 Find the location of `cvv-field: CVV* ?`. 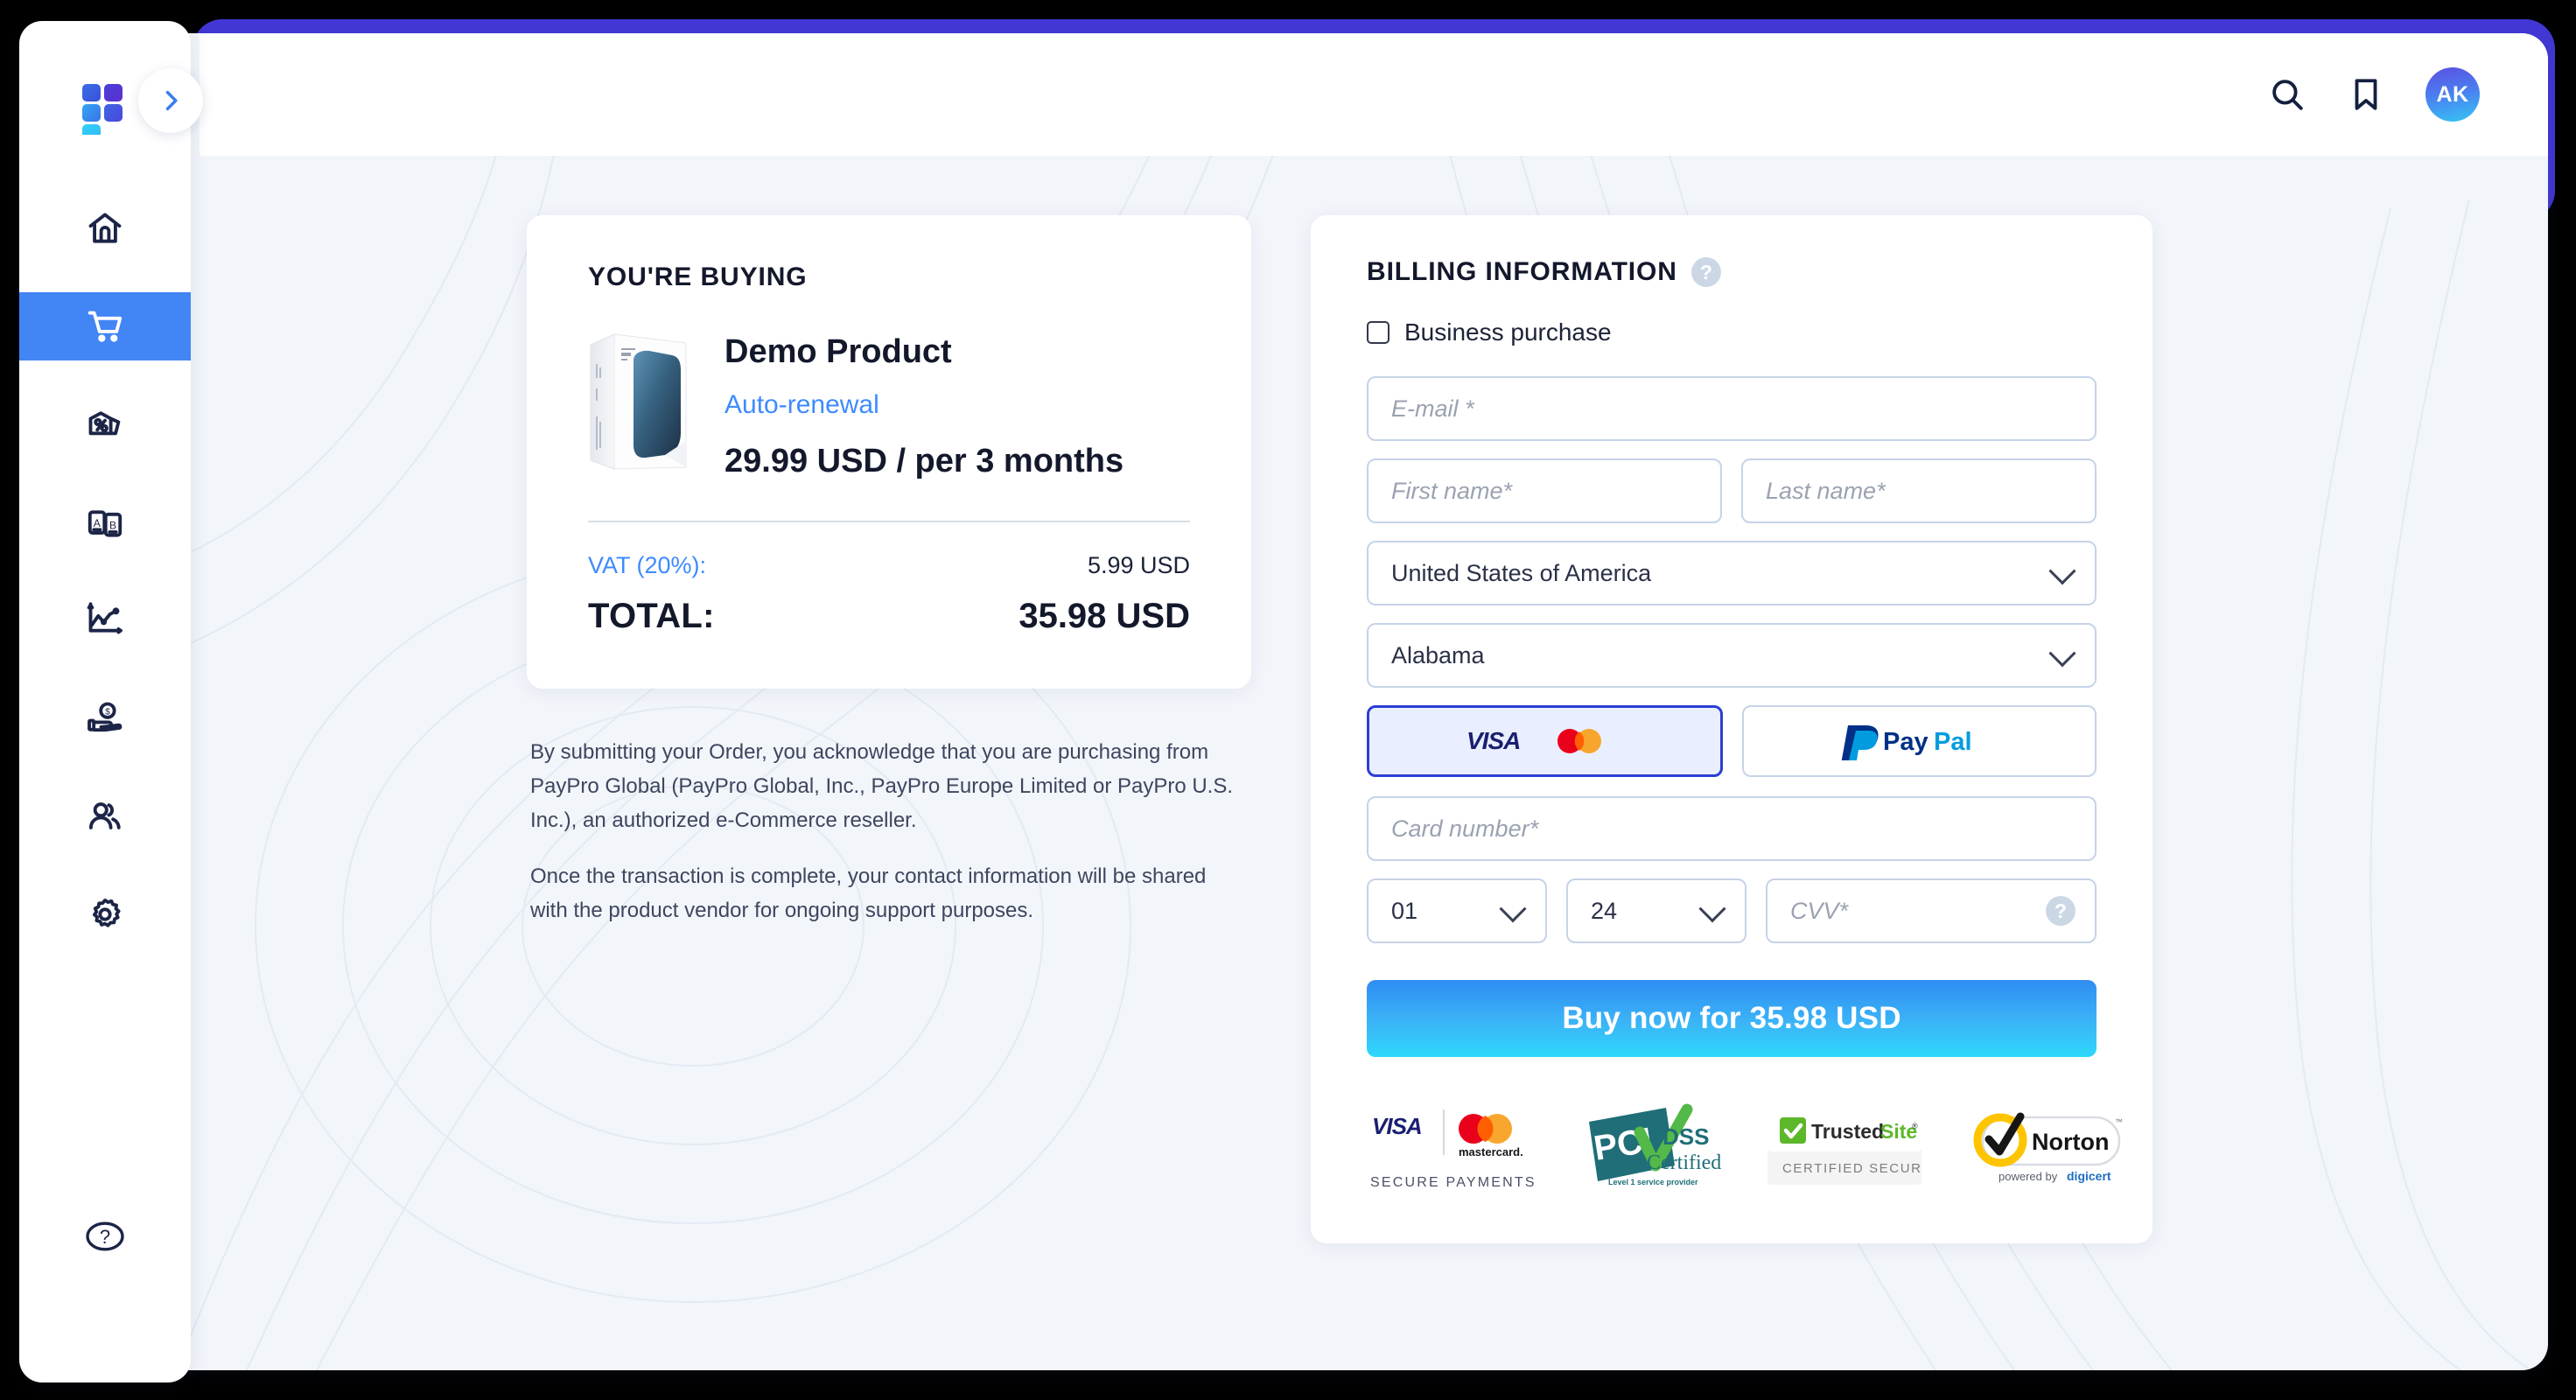

cvv-field: CVV* ? is located at coordinates (1931, 910).